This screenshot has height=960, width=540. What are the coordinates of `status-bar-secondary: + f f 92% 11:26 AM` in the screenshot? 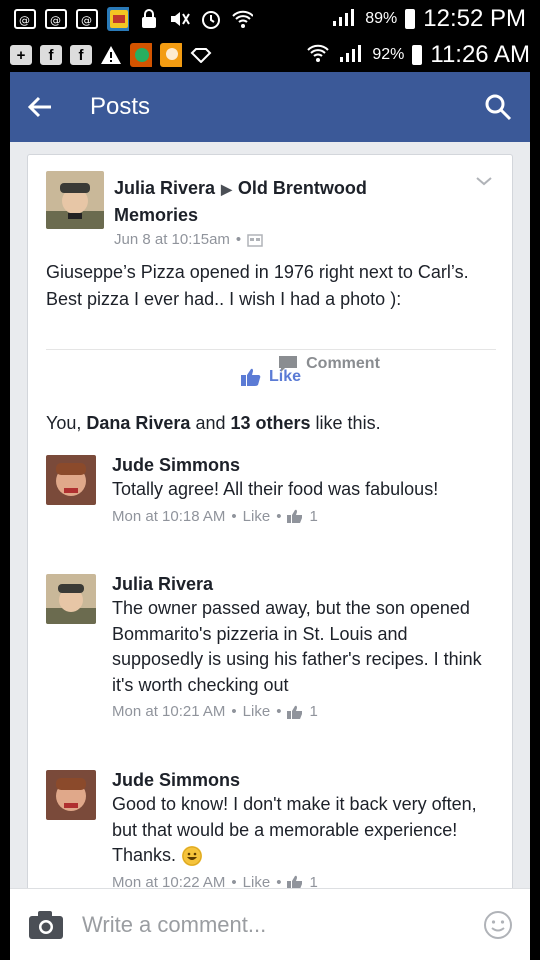 It's located at (270, 55).